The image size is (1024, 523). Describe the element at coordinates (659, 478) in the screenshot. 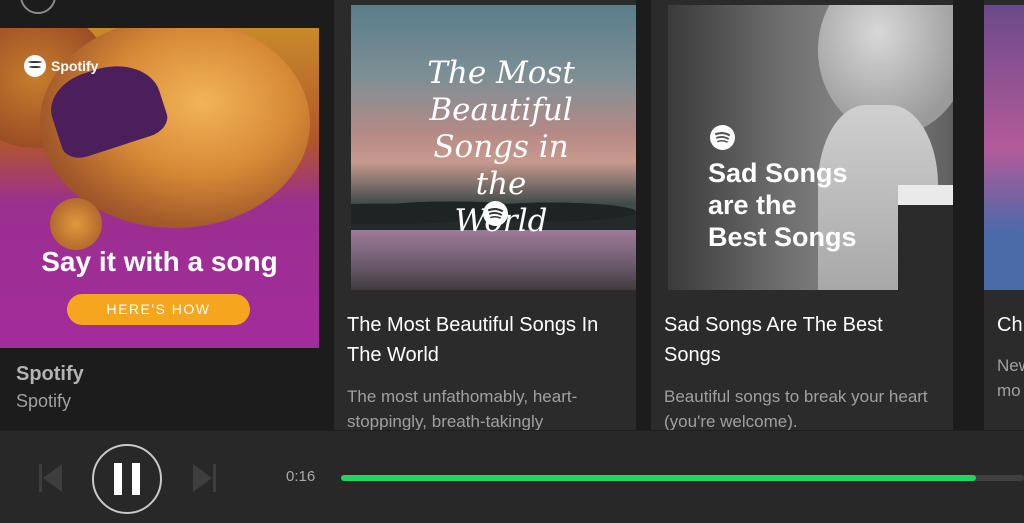

I see `progress-fill` at that location.